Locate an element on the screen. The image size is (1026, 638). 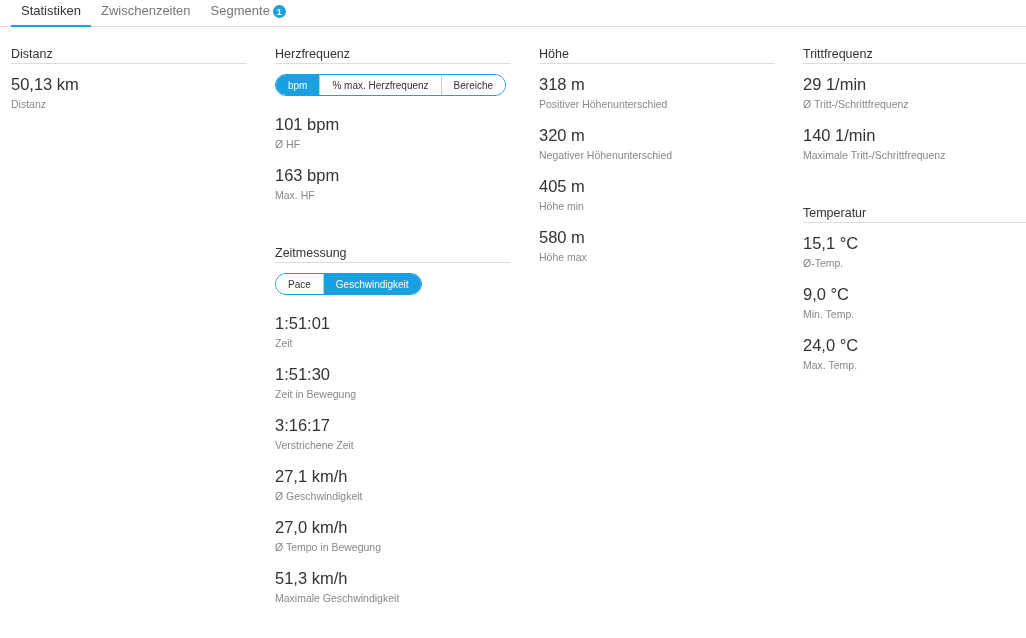
stat-label: Max. HF is located at coordinates (295, 195).